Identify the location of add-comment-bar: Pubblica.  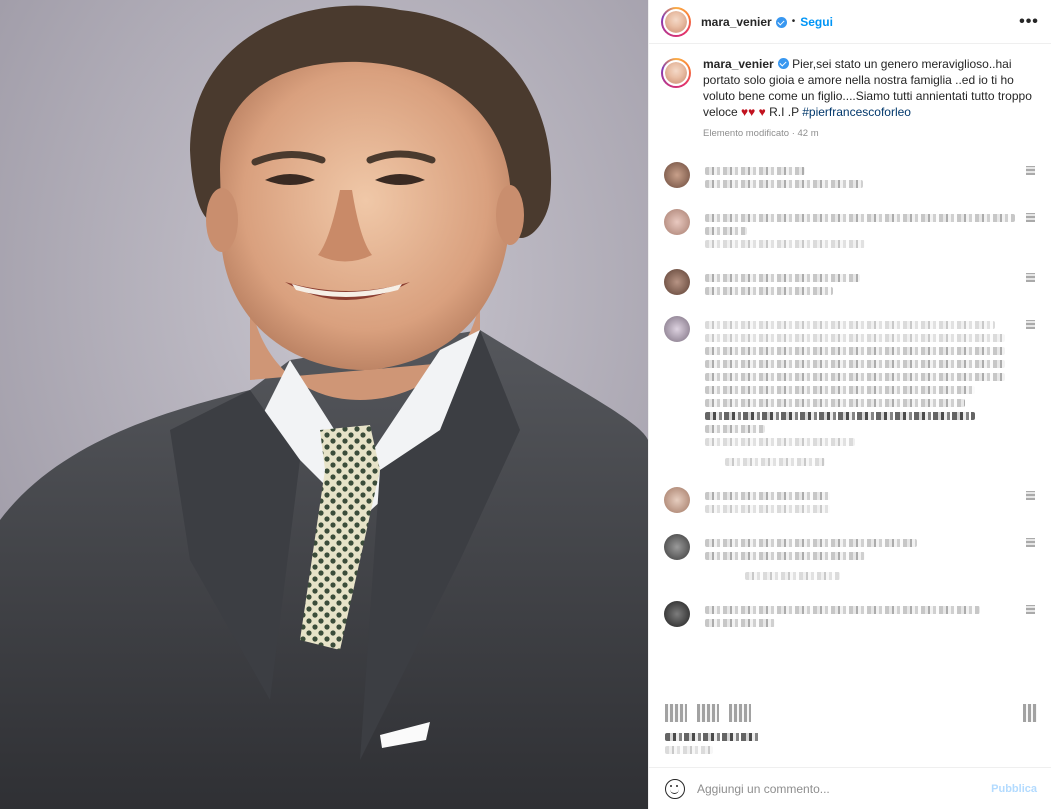
(850, 788).